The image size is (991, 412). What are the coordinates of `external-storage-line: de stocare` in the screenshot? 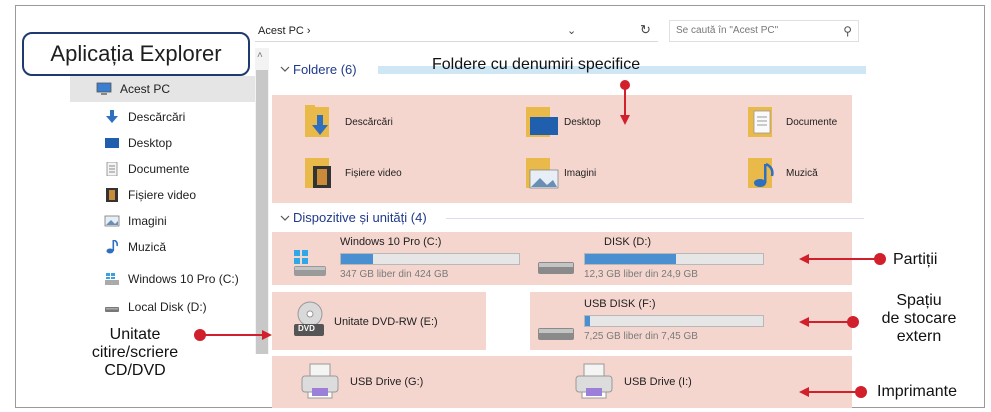 It's located at (919, 318).